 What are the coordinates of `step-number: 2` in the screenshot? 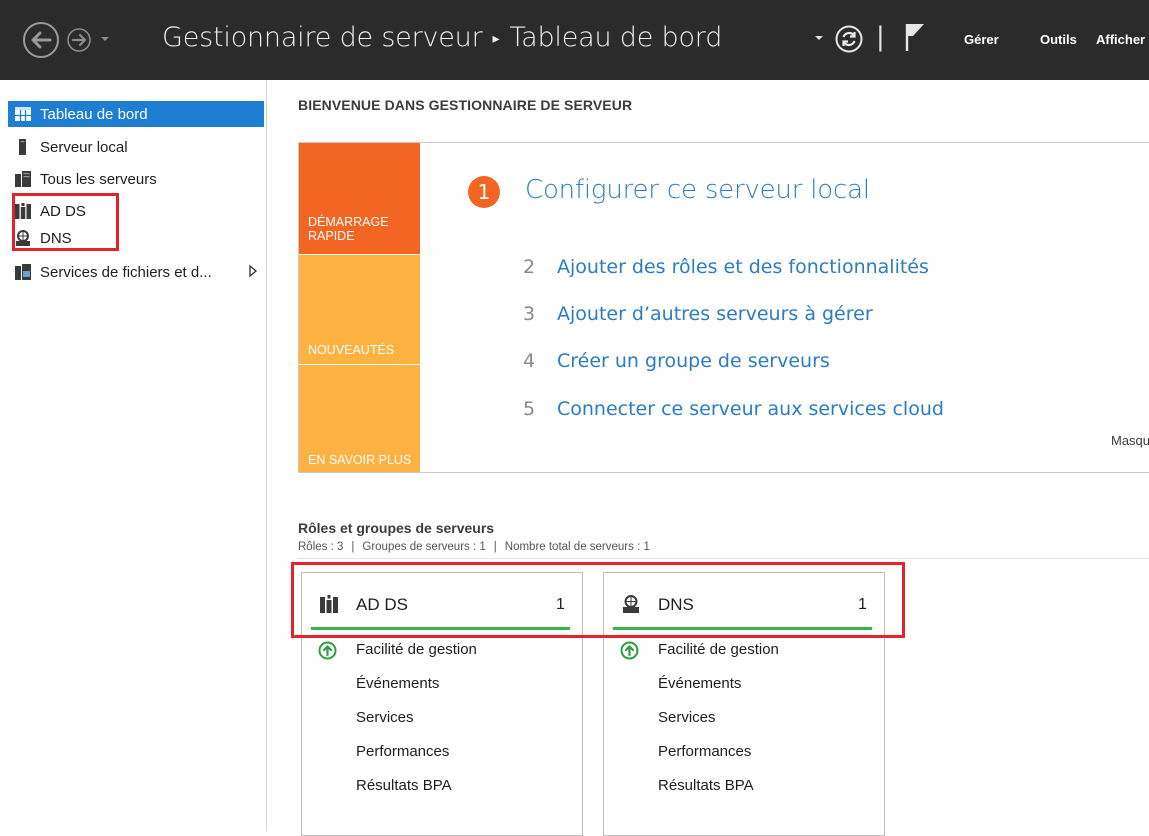 It's located at (529, 267).